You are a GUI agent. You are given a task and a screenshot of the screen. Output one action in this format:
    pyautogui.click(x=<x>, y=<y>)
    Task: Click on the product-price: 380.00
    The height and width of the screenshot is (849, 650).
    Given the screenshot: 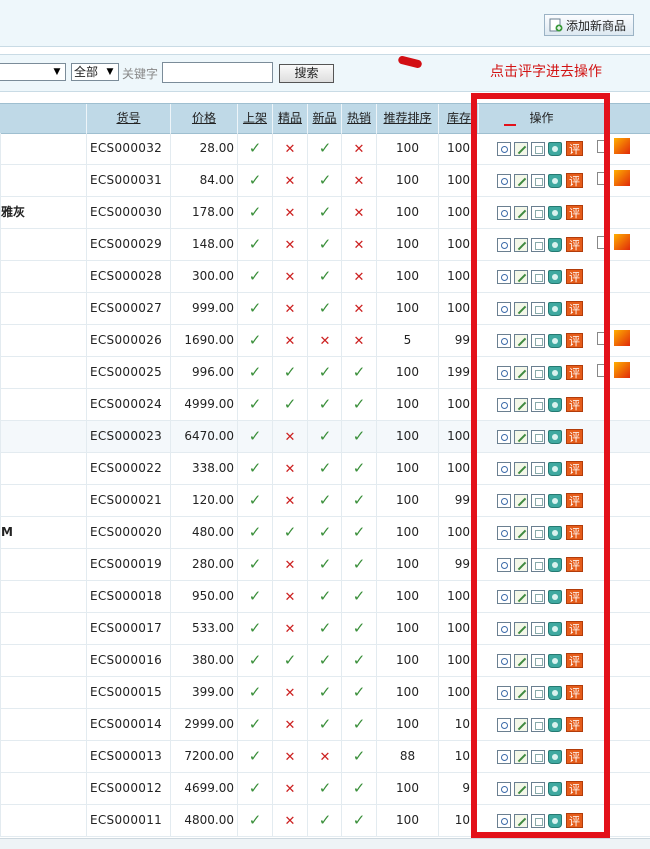 What is the action you would take?
    pyautogui.click(x=203, y=660)
    